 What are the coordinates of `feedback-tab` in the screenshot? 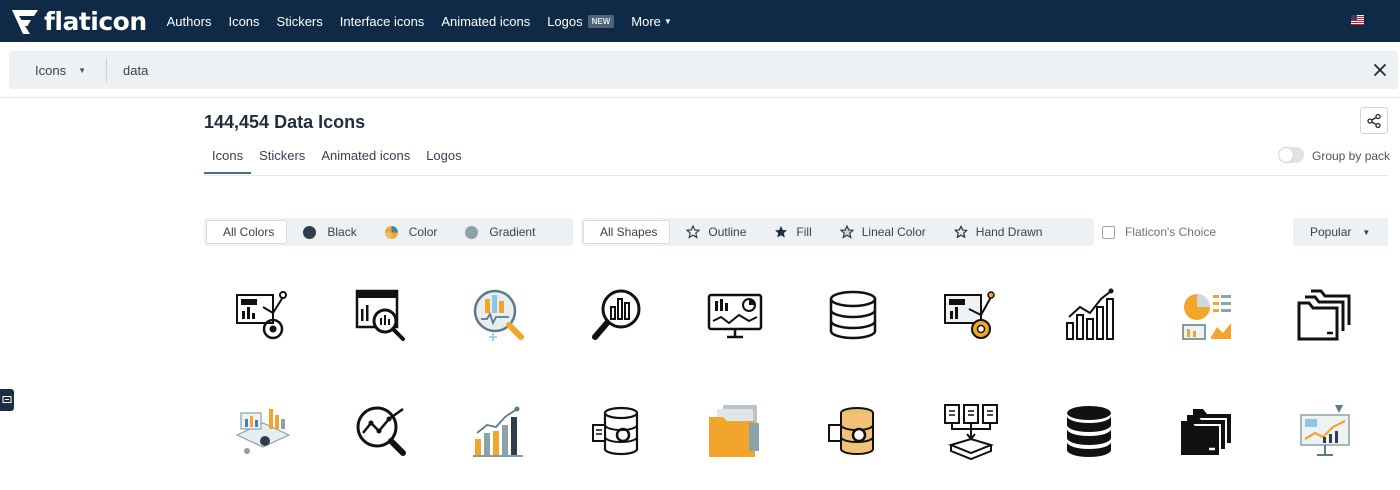 It's located at (7, 400).